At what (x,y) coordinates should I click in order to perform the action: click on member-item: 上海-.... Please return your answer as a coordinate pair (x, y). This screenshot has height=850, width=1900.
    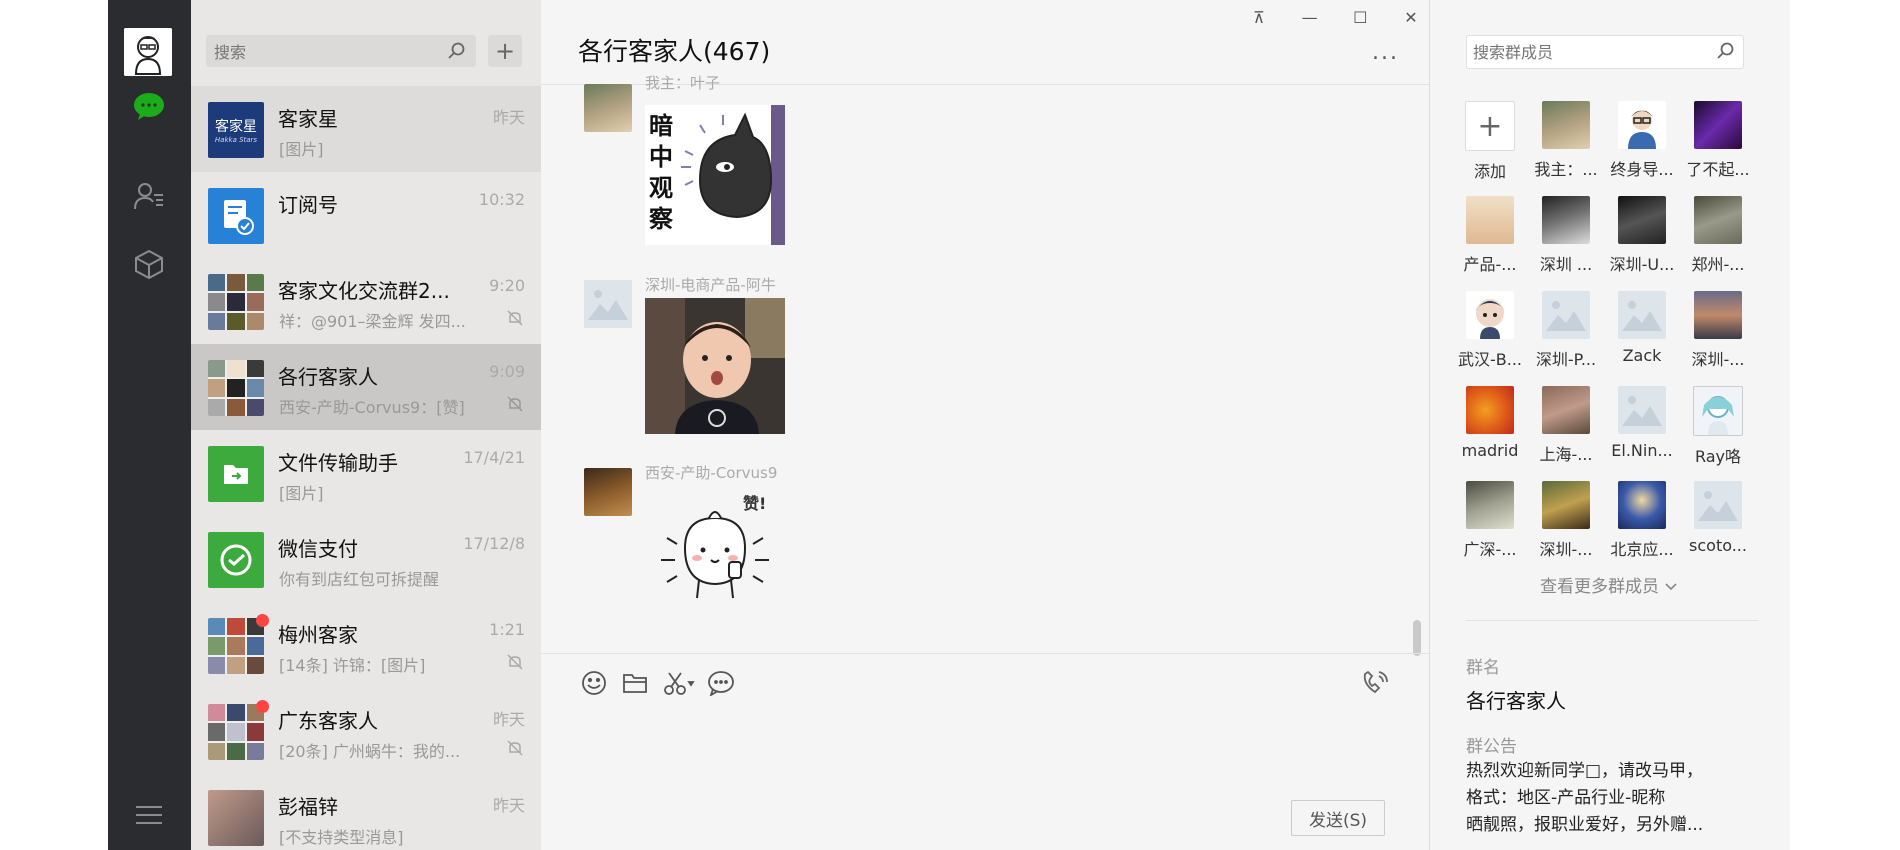
    Looking at the image, I should click on (1566, 425).